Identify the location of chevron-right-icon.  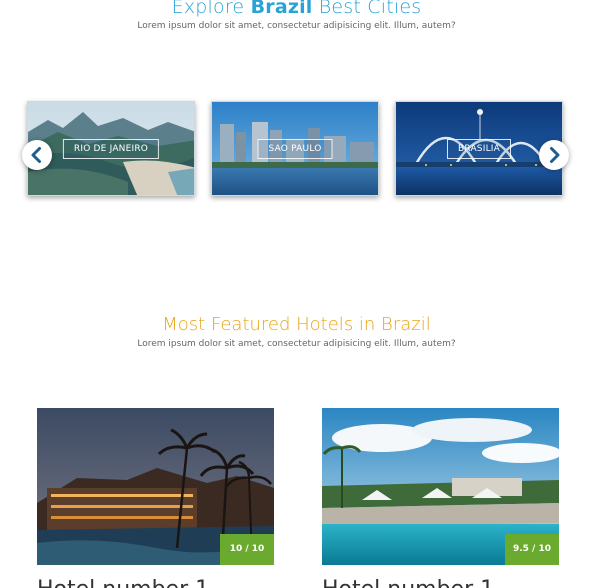
(555, 155).